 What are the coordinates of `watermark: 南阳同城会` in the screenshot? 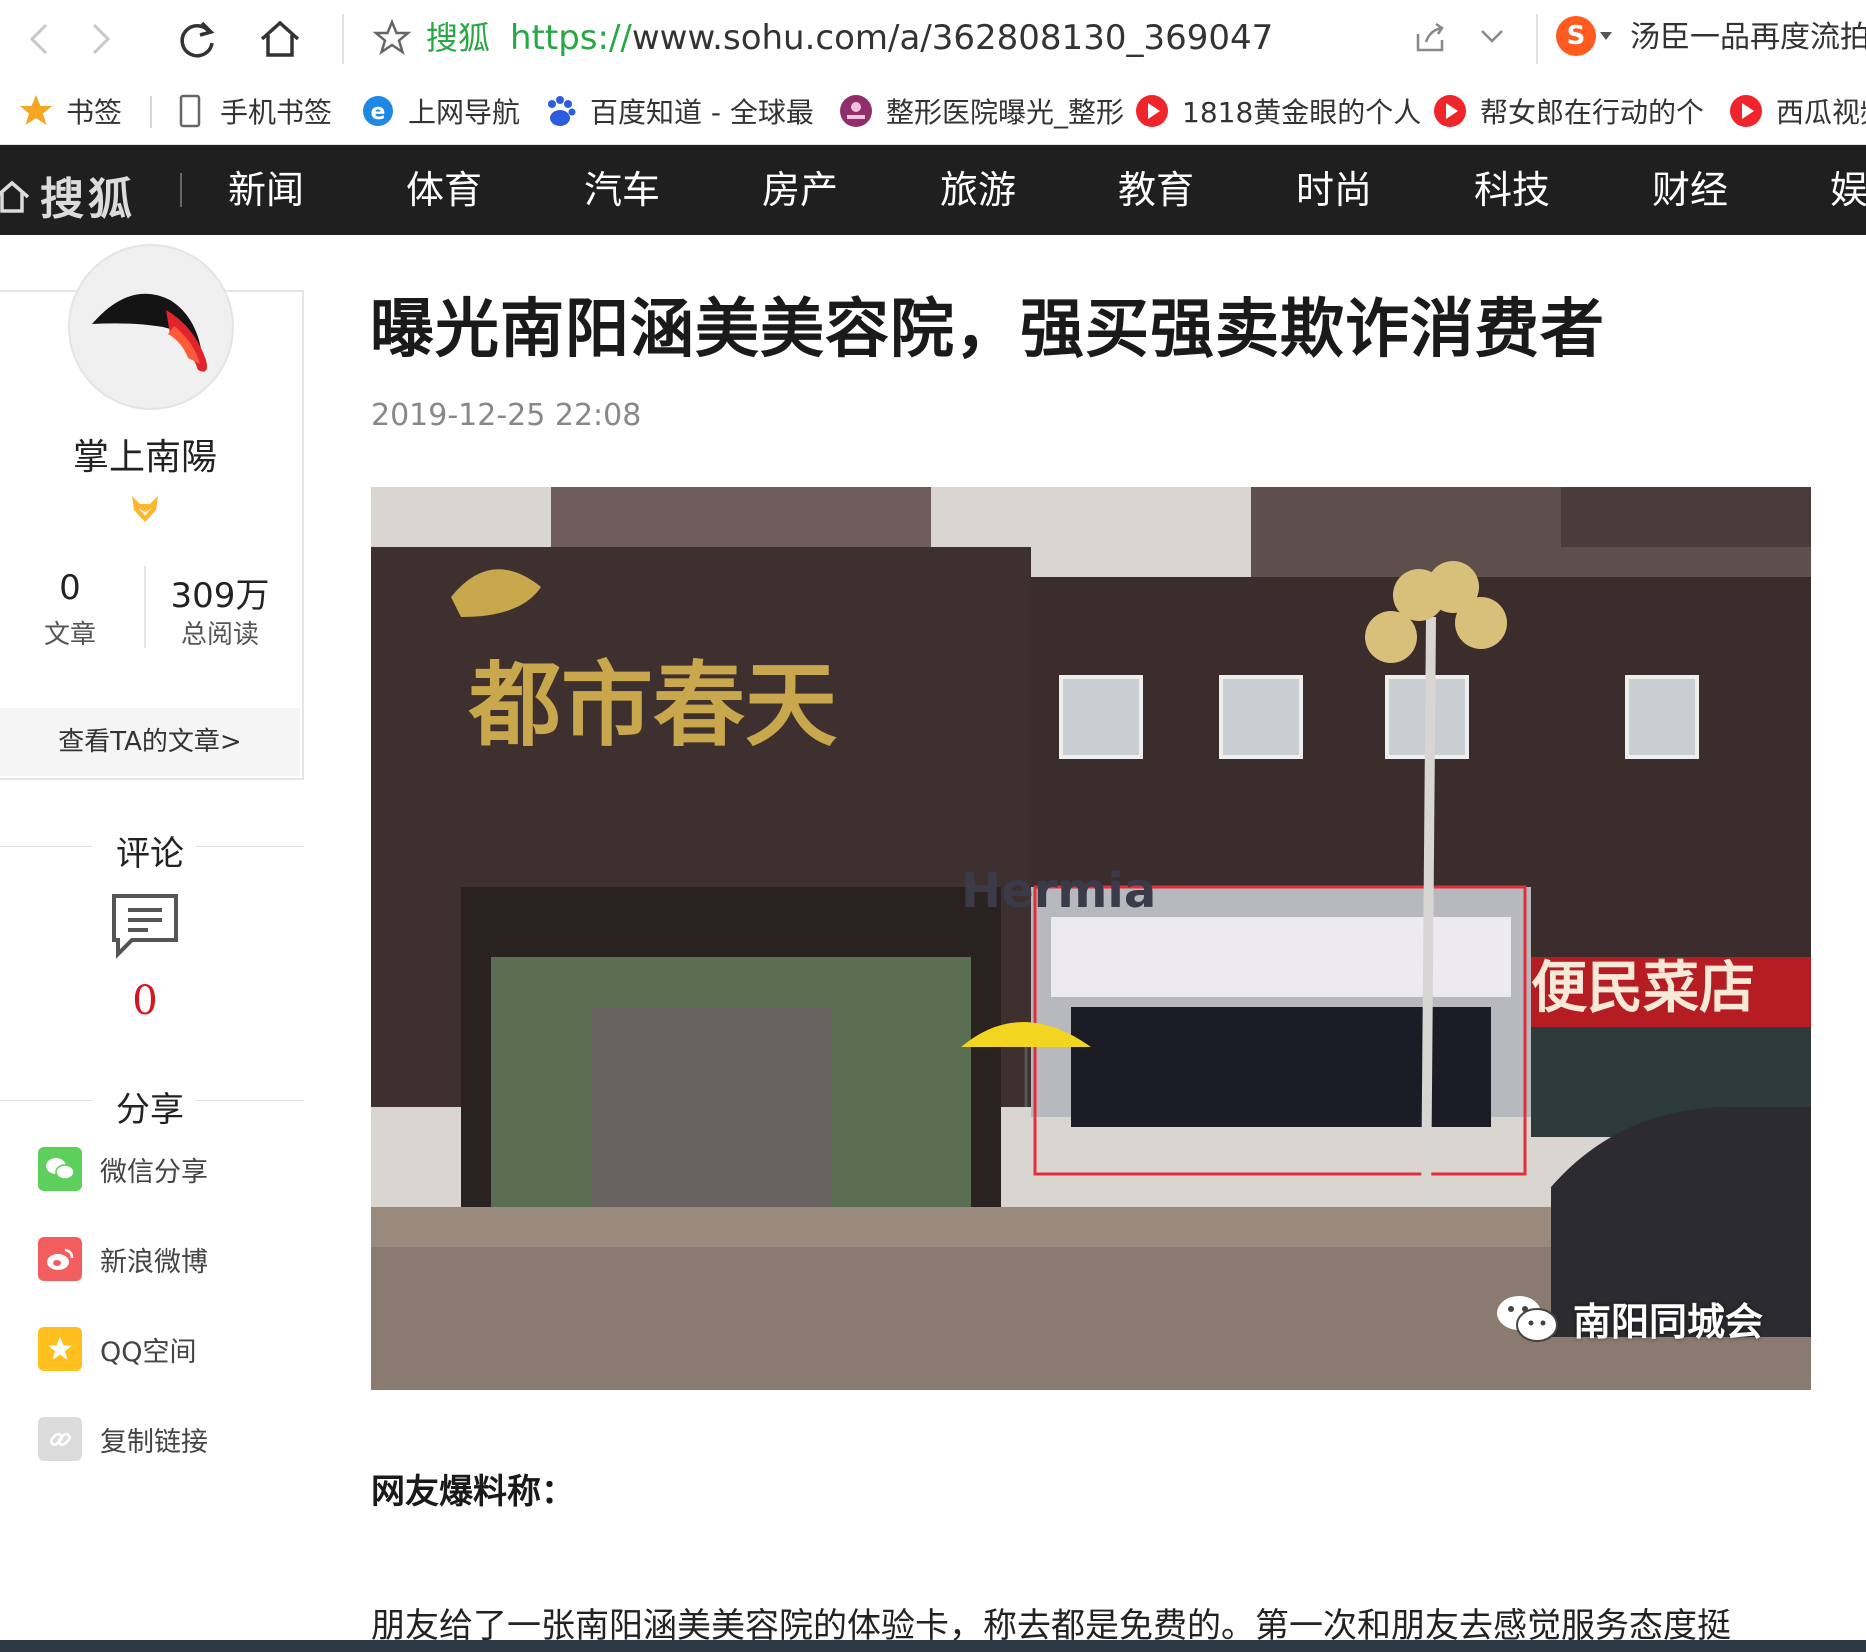 It's located at (1629, 1318).